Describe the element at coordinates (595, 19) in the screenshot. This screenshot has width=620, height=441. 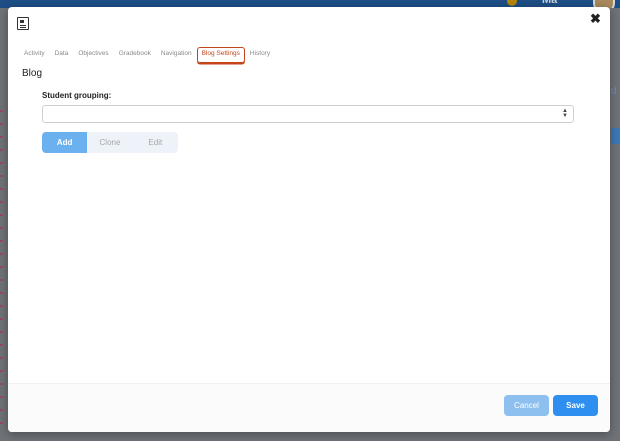
I see `close-button: ✖` at that location.